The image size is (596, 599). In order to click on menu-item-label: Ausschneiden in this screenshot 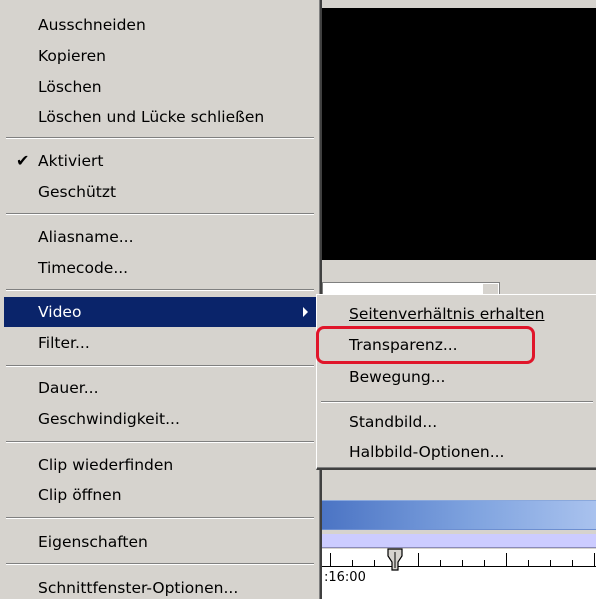, I will do `click(92, 25)`.